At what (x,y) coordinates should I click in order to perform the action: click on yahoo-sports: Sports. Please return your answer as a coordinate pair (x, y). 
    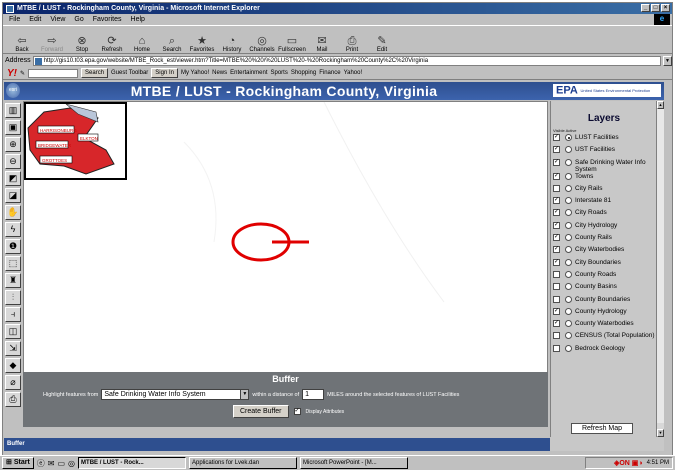
    Looking at the image, I should click on (279, 73).